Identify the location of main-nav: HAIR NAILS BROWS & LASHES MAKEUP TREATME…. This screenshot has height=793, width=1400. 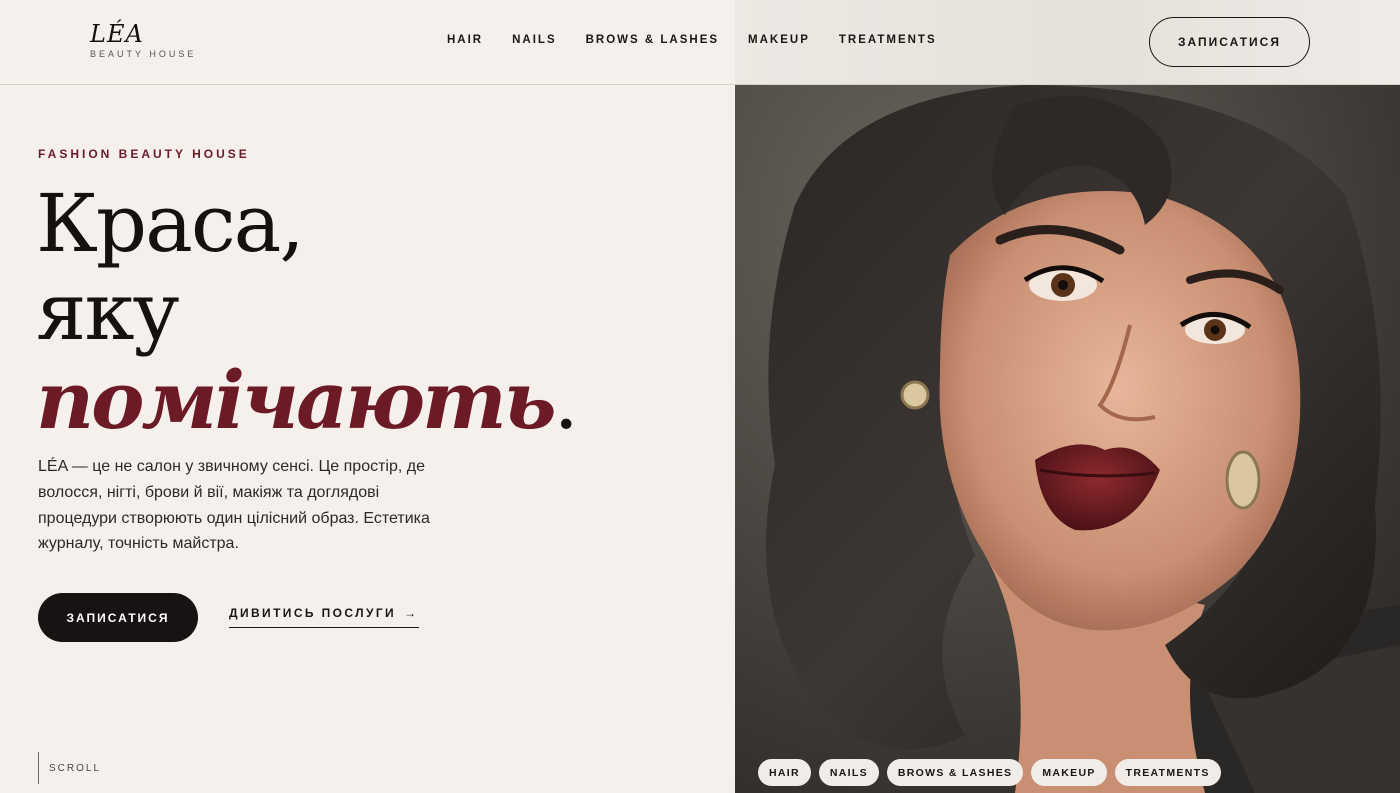
(706, 40).